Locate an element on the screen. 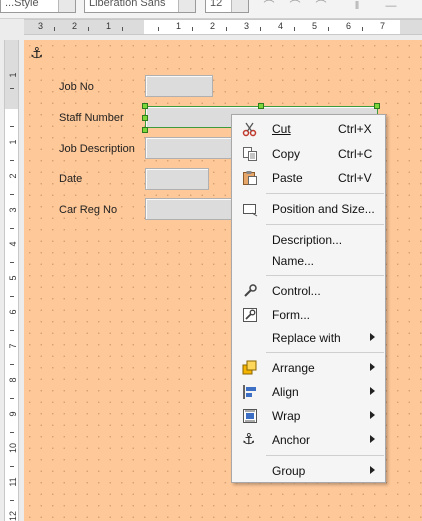 The image size is (422, 521). menu-item-label: Align is located at coordinates (285, 392).